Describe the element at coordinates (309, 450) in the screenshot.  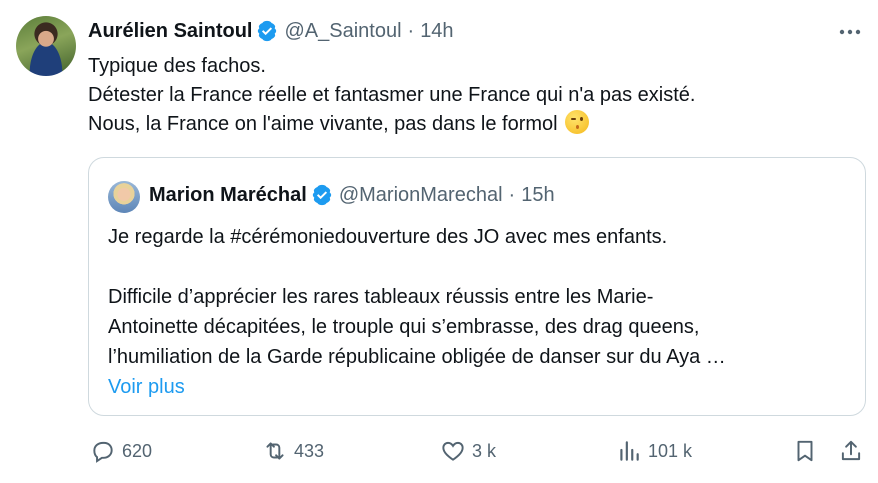
I see `repost-count: 433` at that location.